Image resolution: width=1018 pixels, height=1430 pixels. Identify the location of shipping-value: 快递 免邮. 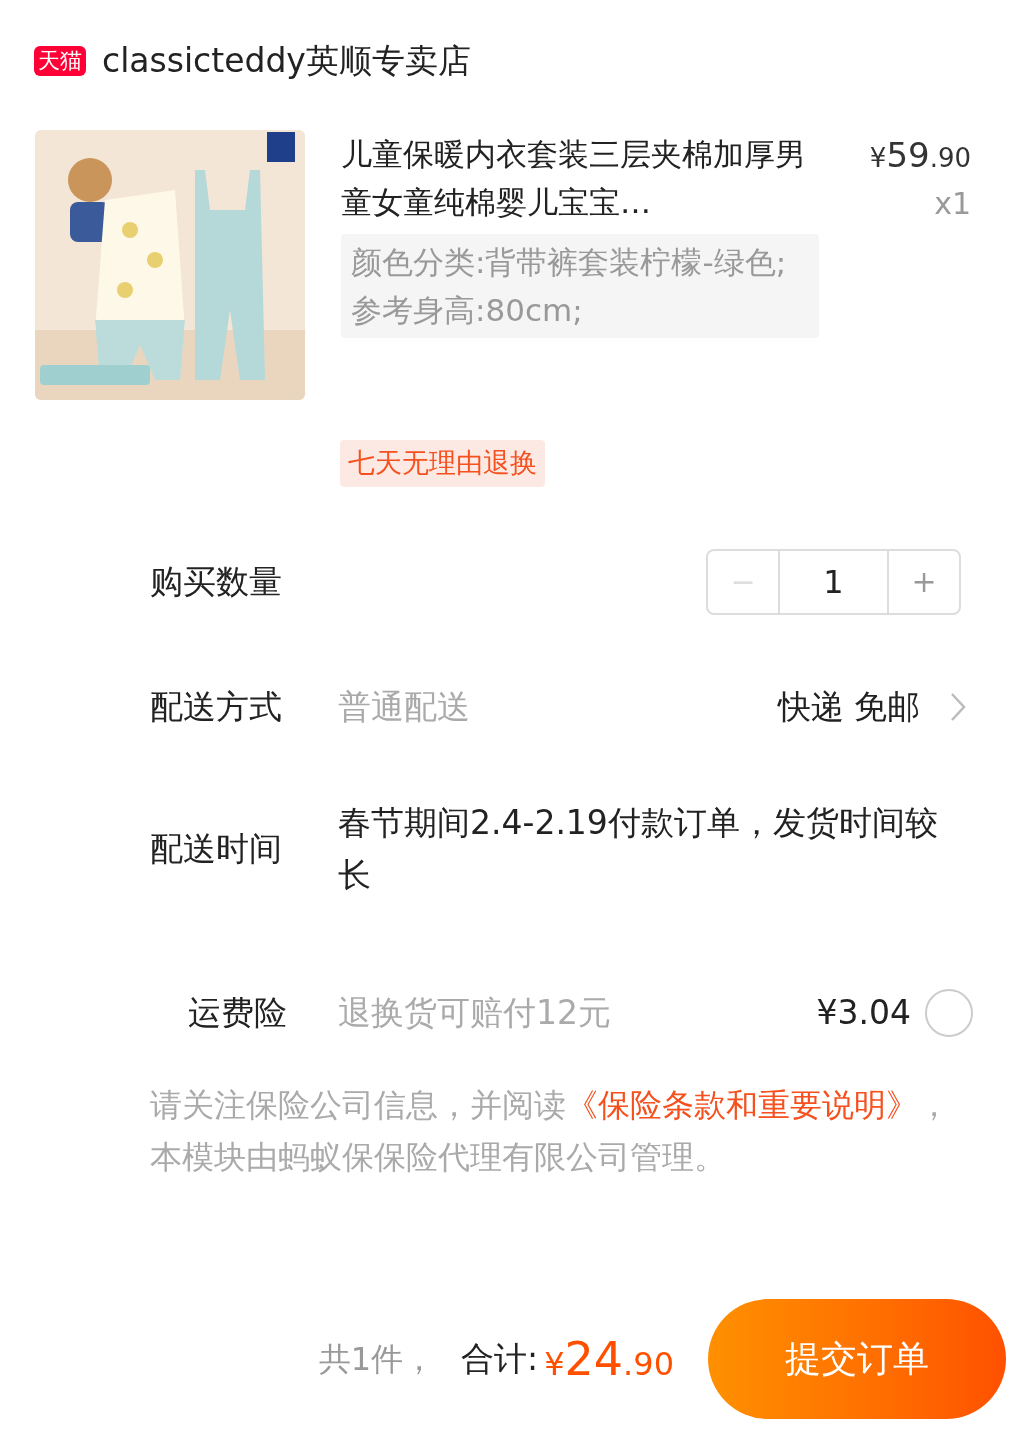
(848, 706).